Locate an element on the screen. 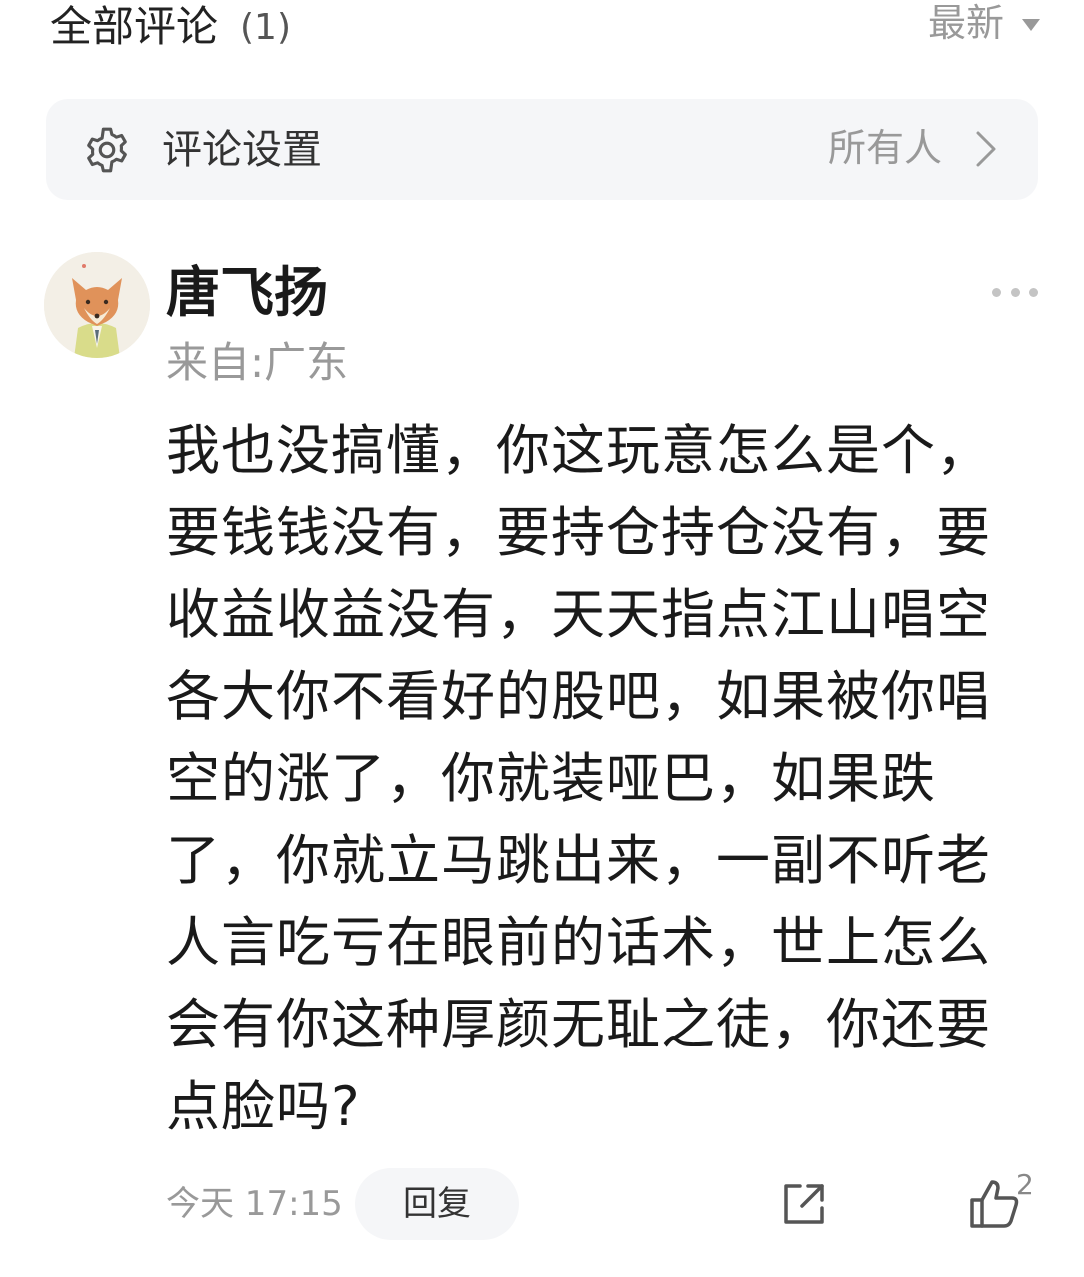  comment-settings-row: 评论设置 所有人 is located at coordinates (542, 149).